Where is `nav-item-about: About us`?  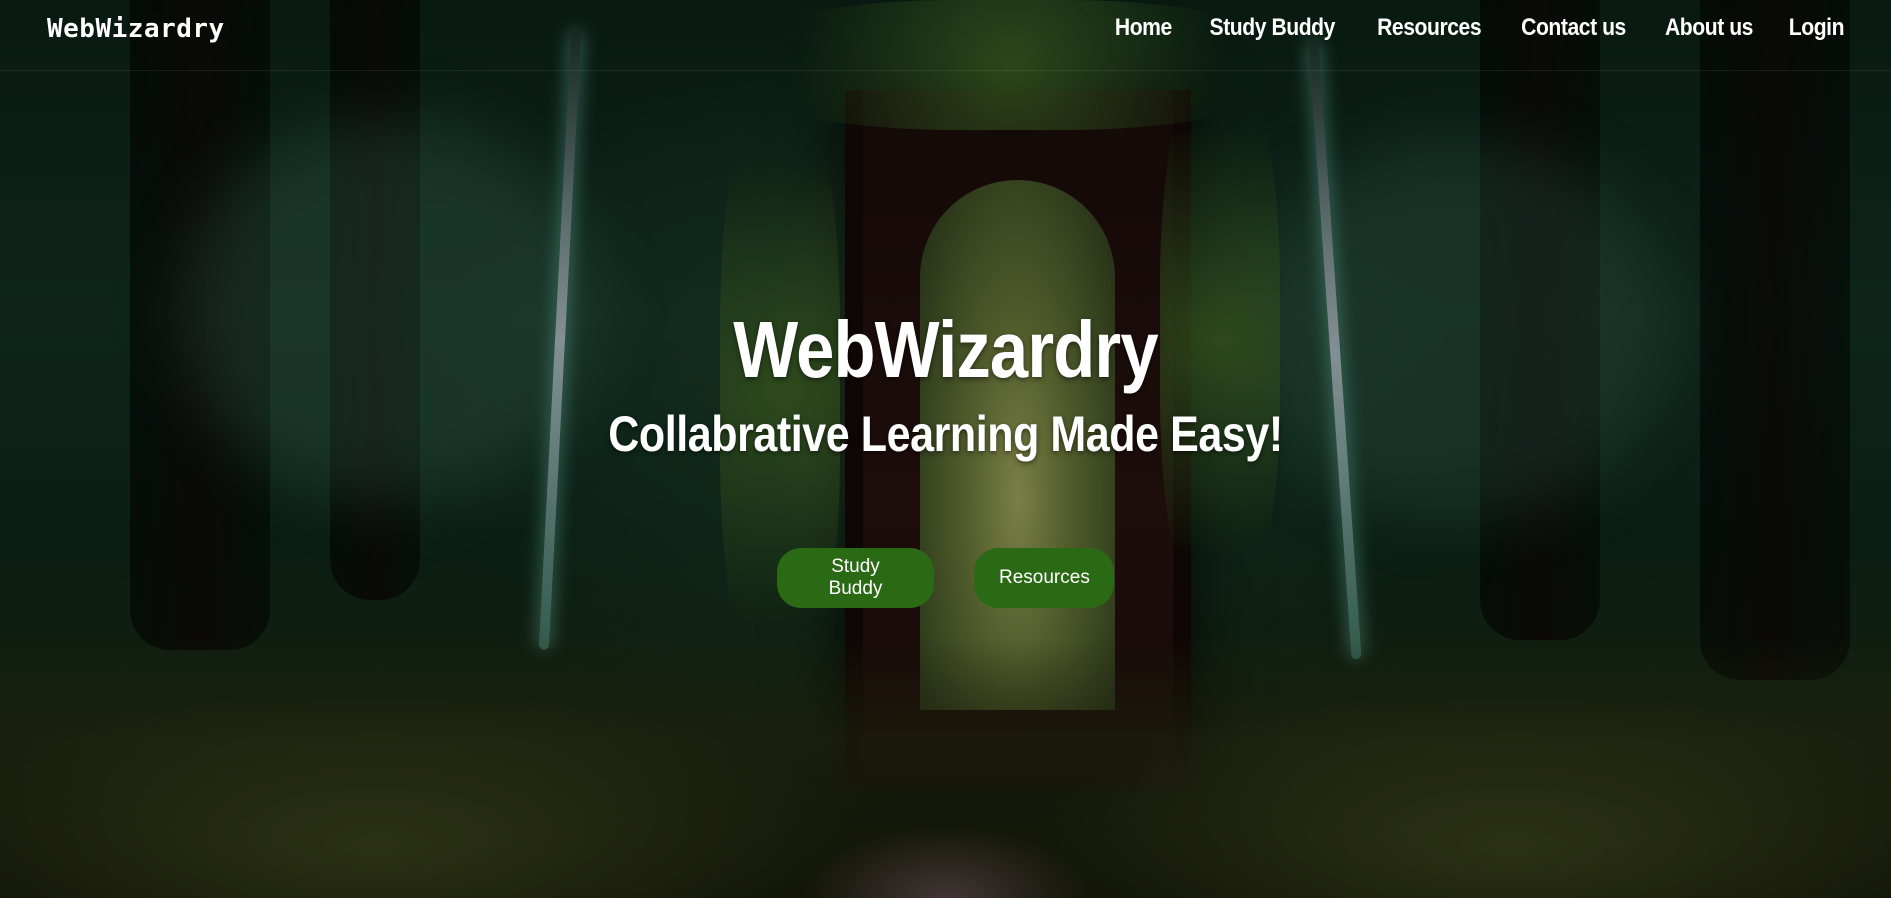 nav-item-about: About us is located at coordinates (1709, 28).